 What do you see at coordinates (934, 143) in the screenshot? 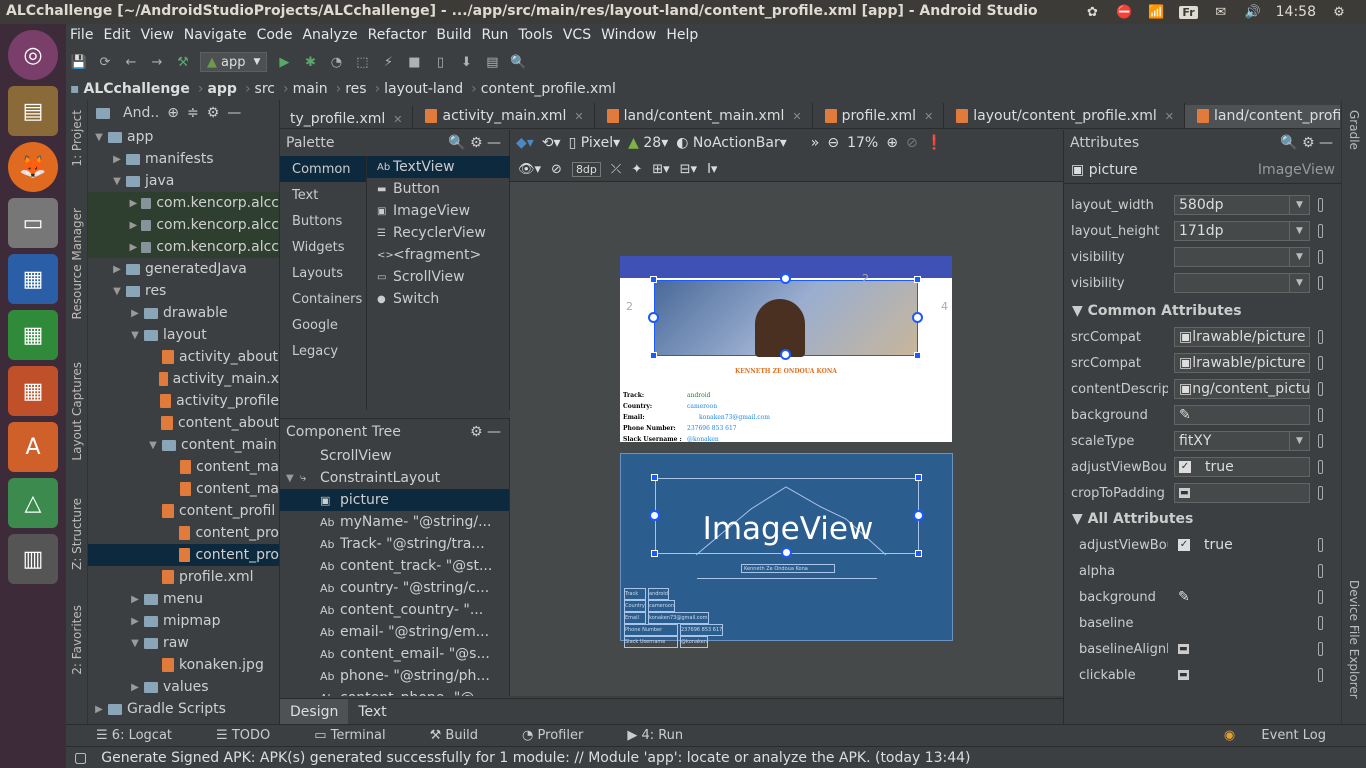
I see `warning-icon: ❗` at bounding box center [934, 143].